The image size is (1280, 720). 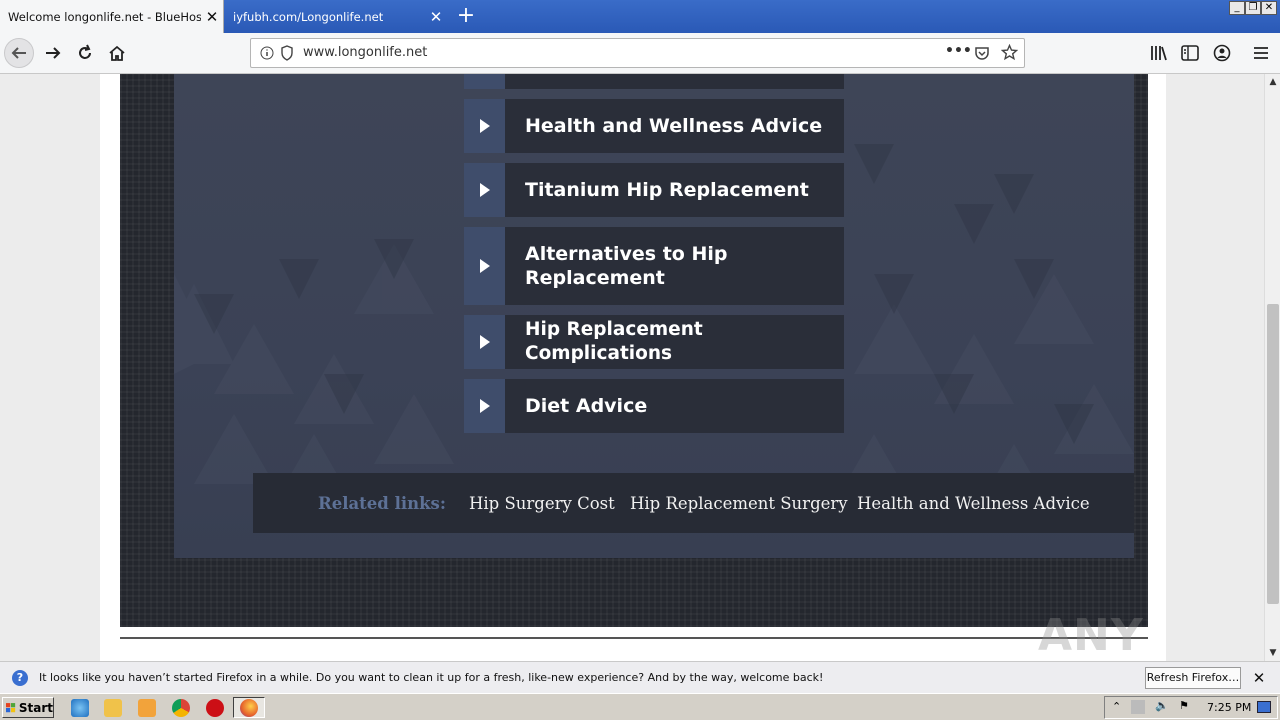 What do you see at coordinates (1191, 707) in the screenshot?
I see `system-tray: ⌃ 🔈 ⚑ 7:25 PM` at bounding box center [1191, 707].